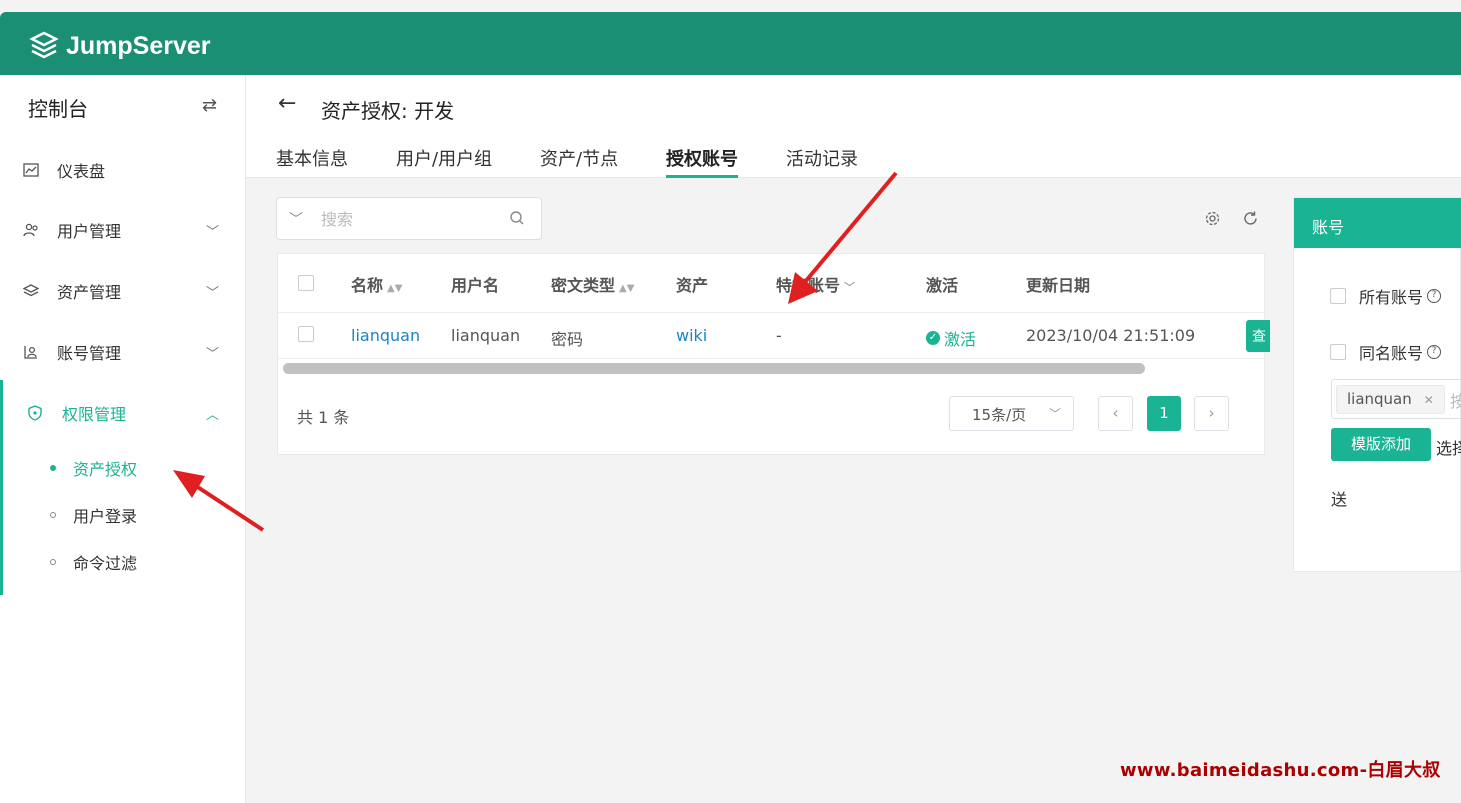 This screenshot has height=803, width=1461. Describe the element at coordinates (691, 335) in the screenshot. I see `cell-asset-link: wiki` at that location.